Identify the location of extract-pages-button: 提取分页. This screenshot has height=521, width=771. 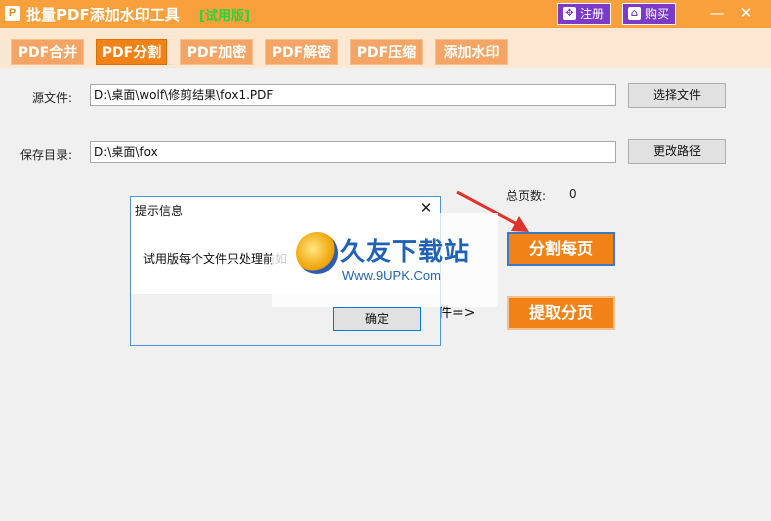
(561, 313).